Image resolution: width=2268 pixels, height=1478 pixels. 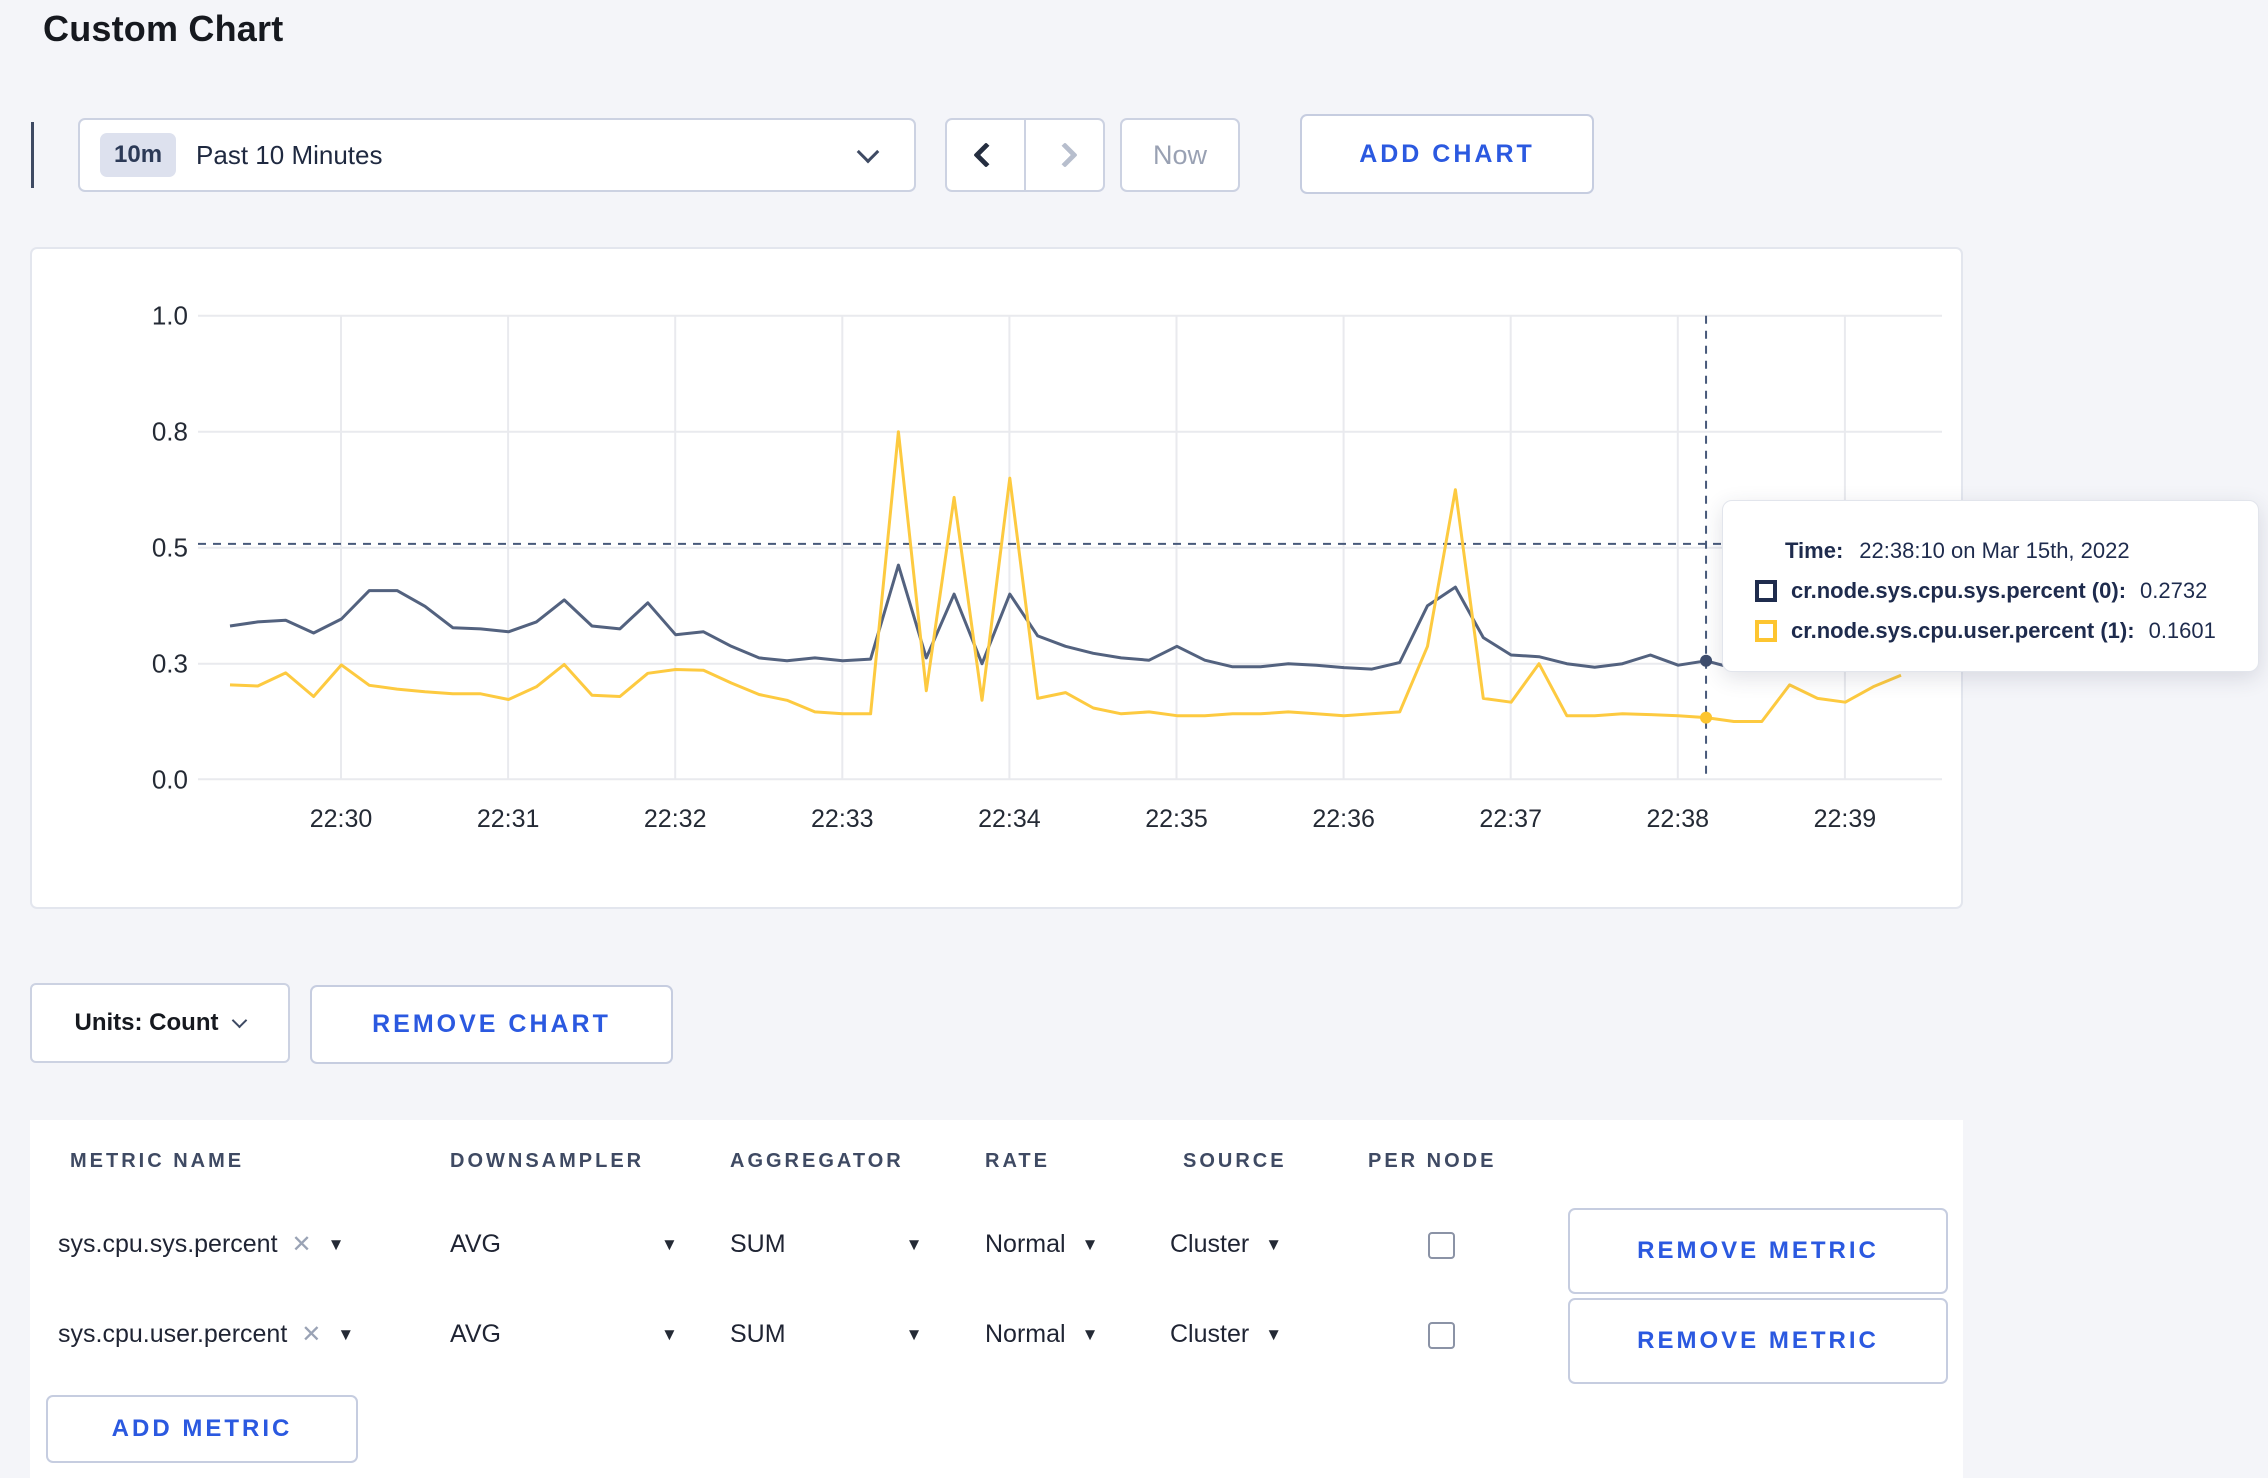 What do you see at coordinates (817, 1161) in the screenshot?
I see `col-header-aggregator: AGGREGATOR` at bounding box center [817, 1161].